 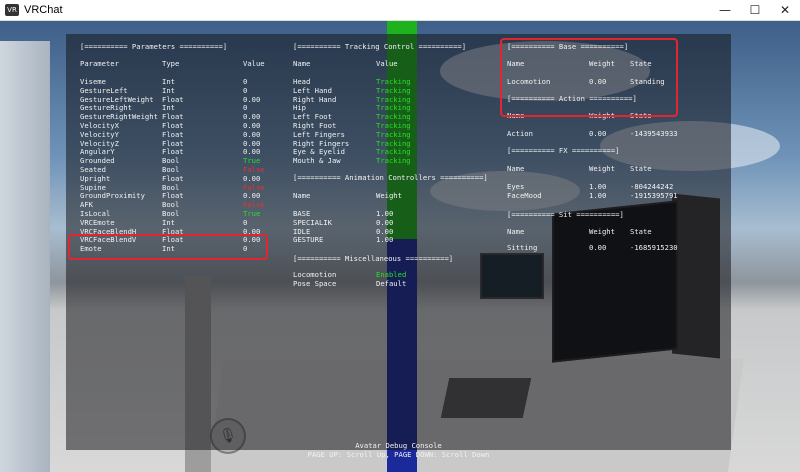 What do you see at coordinates (302, 231) in the screenshot?
I see `animation-controller-name: IDLE` at bounding box center [302, 231].